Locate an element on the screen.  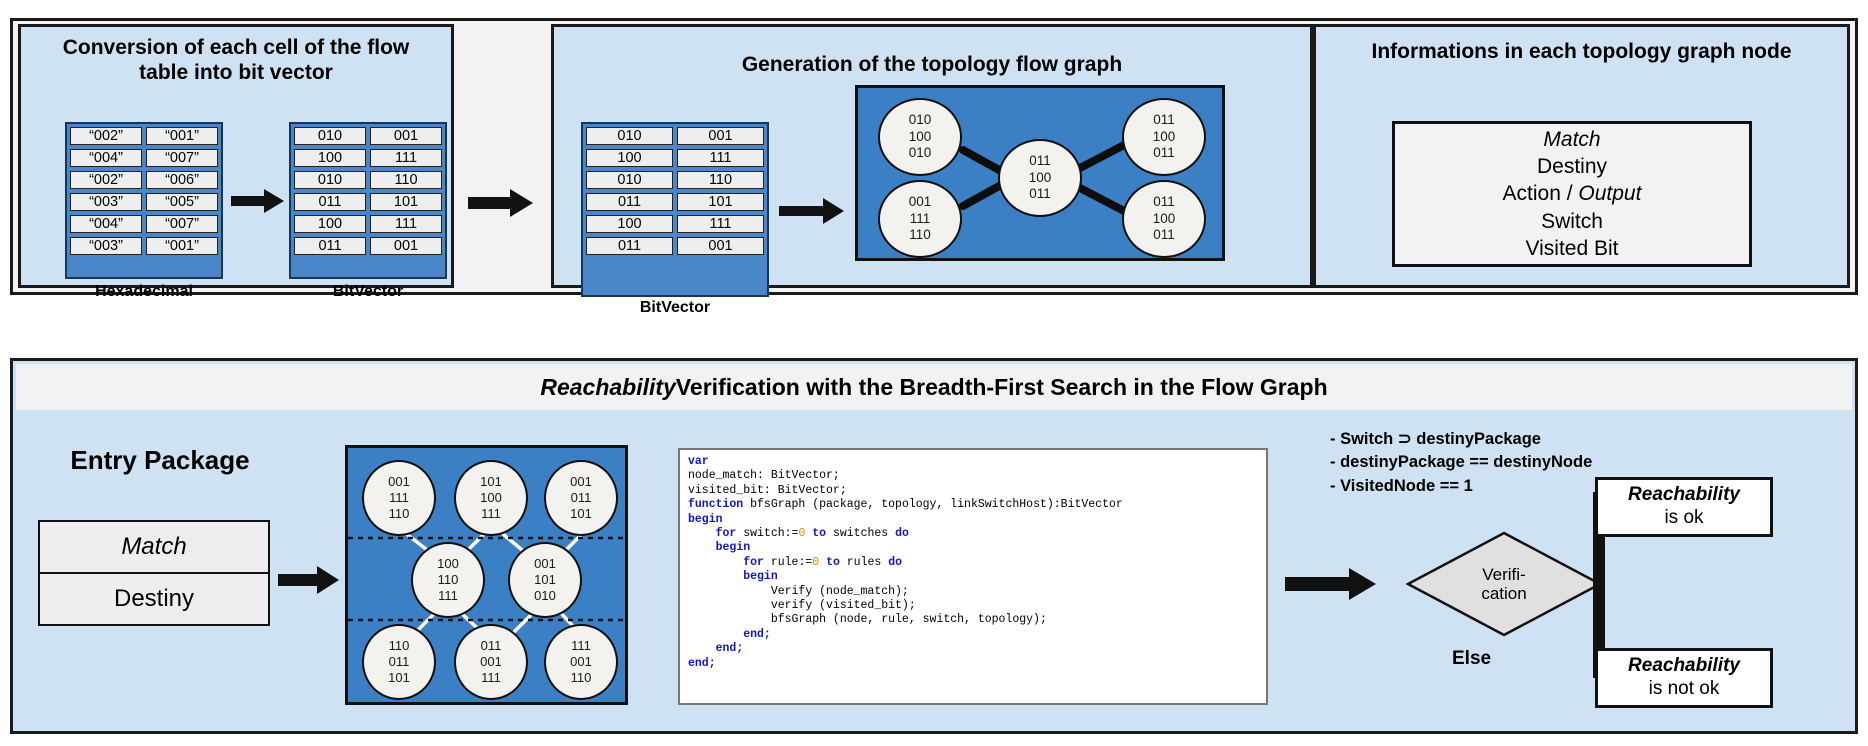
node-info-switch: Switch is located at coordinates (1572, 221).